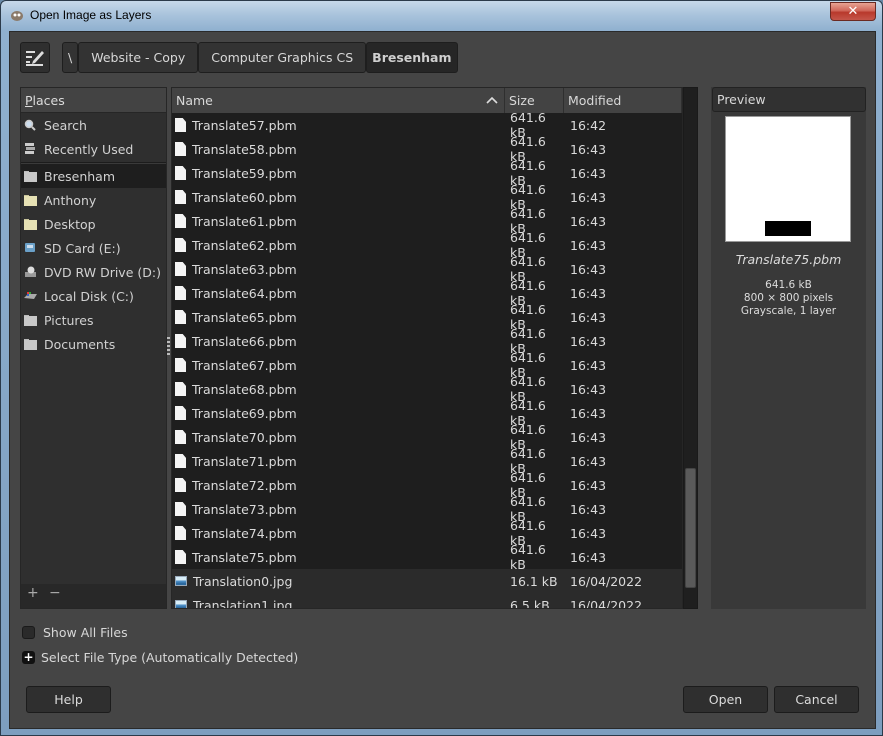  I want to click on cancel-button: Cancel, so click(816, 699).